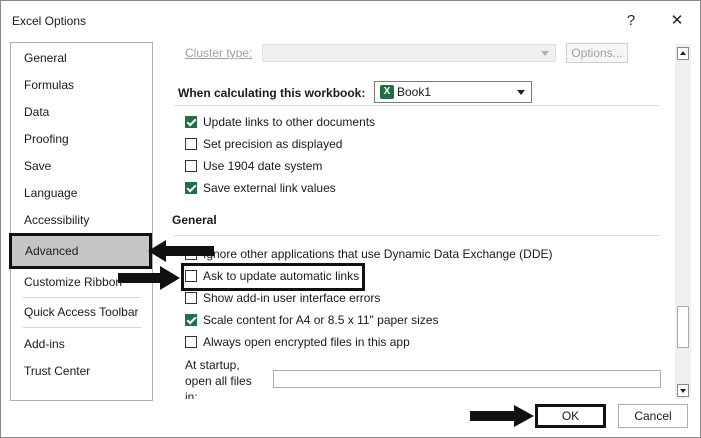  What do you see at coordinates (683, 221) in the screenshot?
I see `content-scrollbar` at bounding box center [683, 221].